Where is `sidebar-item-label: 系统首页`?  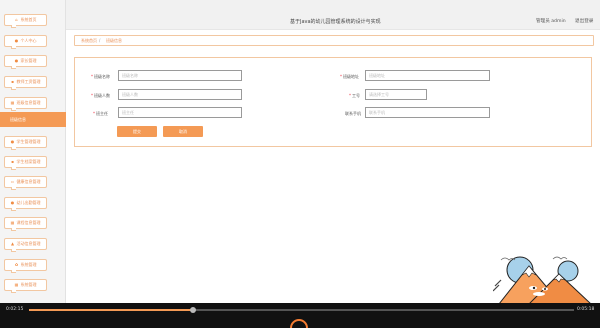
sidebar-item-label: 系统首页 is located at coordinates (28, 19).